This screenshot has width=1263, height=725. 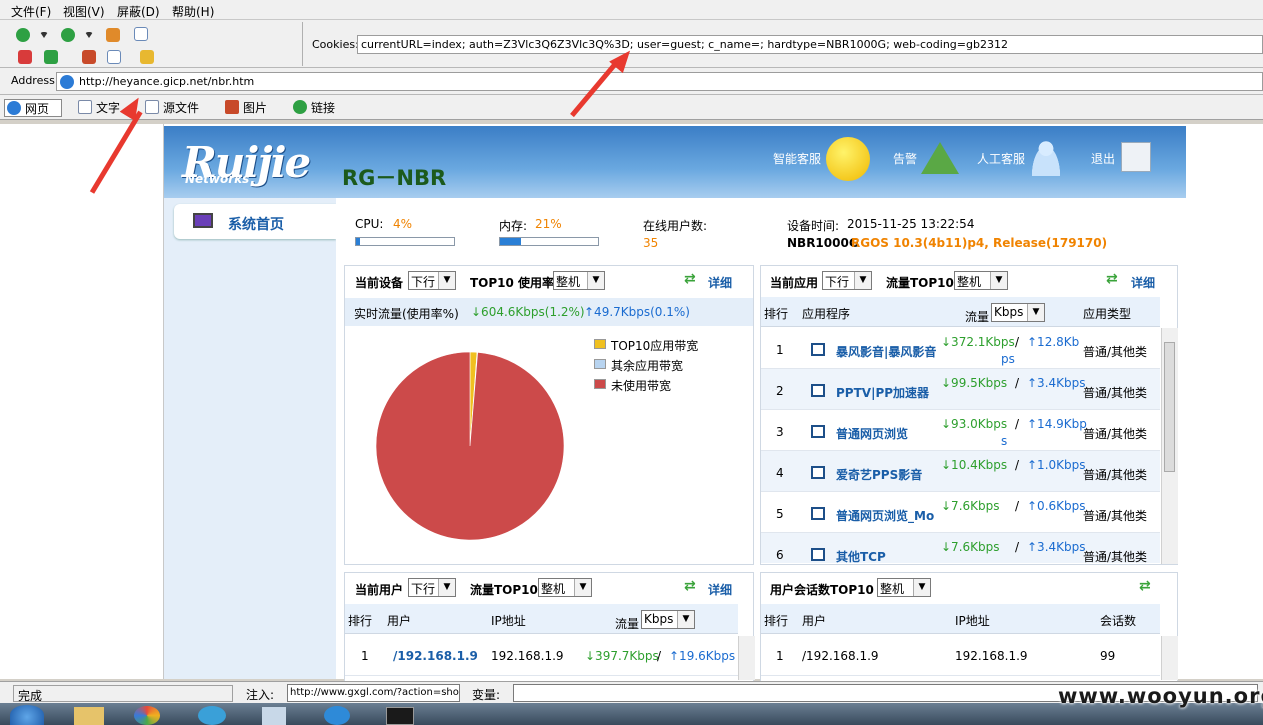 What do you see at coordinates (365, 656) in the screenshot?
I see `cell-rank: 1` at bounding box center [365, 656].